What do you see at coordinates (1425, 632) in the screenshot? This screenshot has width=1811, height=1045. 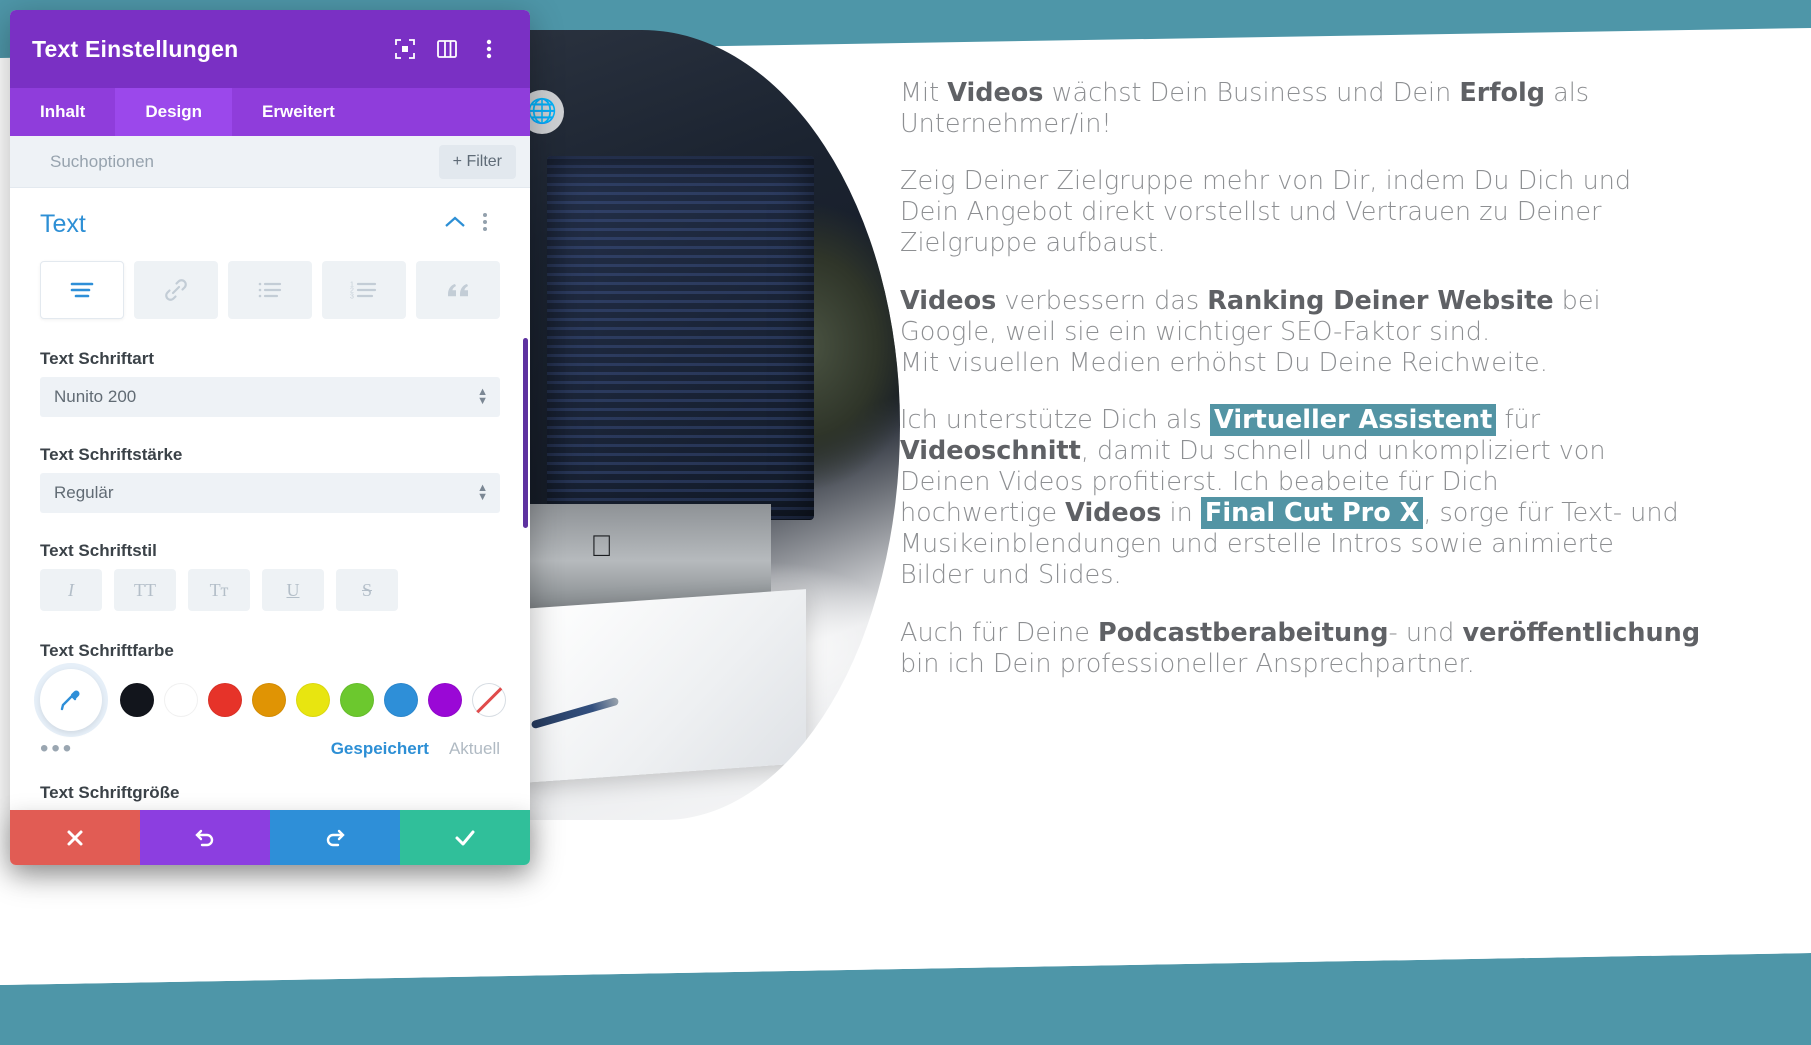 I see `body-text: - und` at bounding box center [1425, 632].